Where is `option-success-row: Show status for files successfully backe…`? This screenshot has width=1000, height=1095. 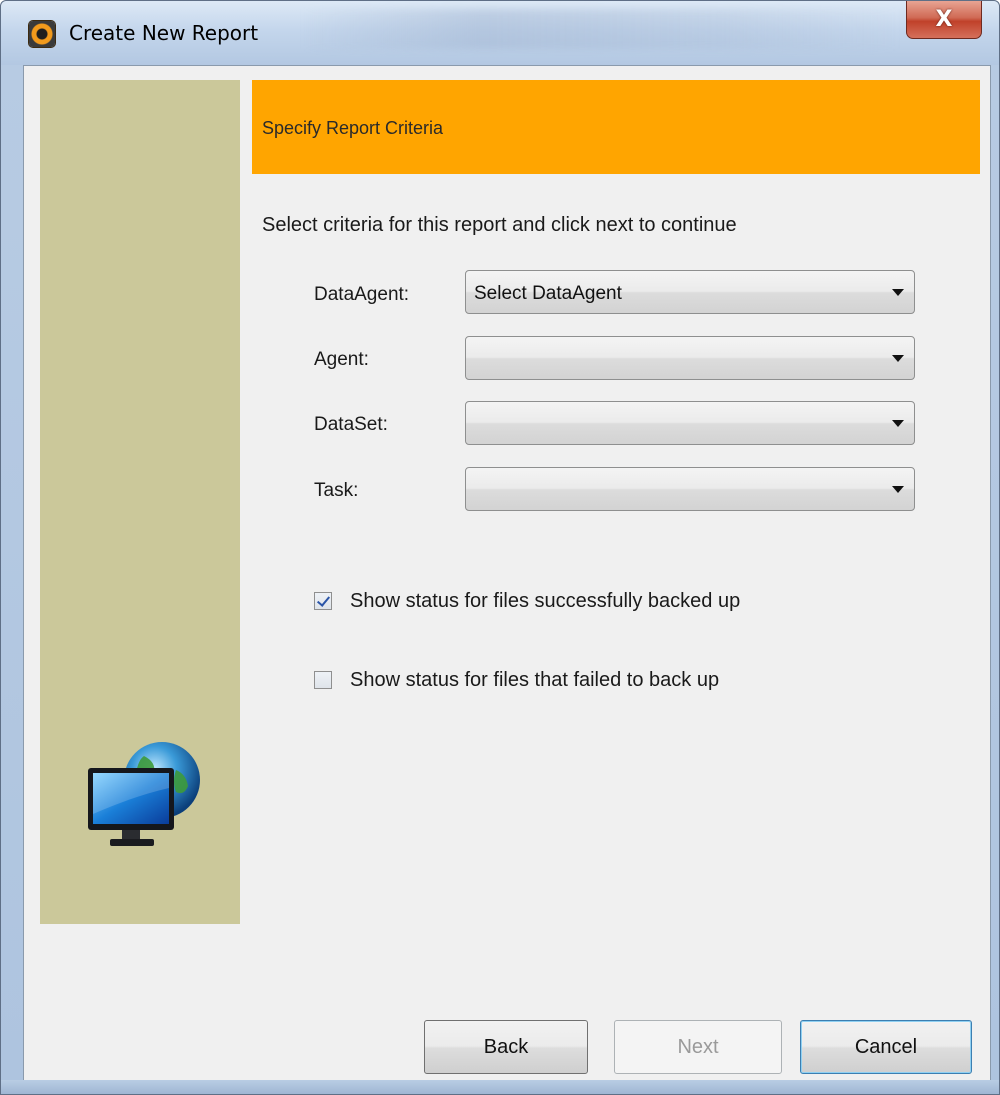 option-success-row: Show status for files successfully backe… is located at coordinates (527, 601).